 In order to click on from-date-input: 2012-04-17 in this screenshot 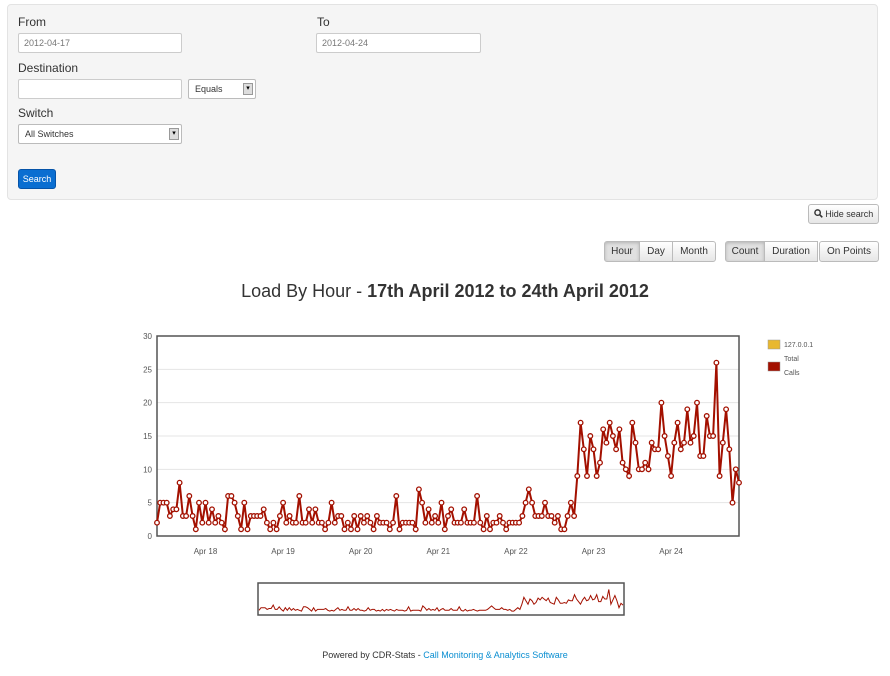, I will do `click(100, 43)`.